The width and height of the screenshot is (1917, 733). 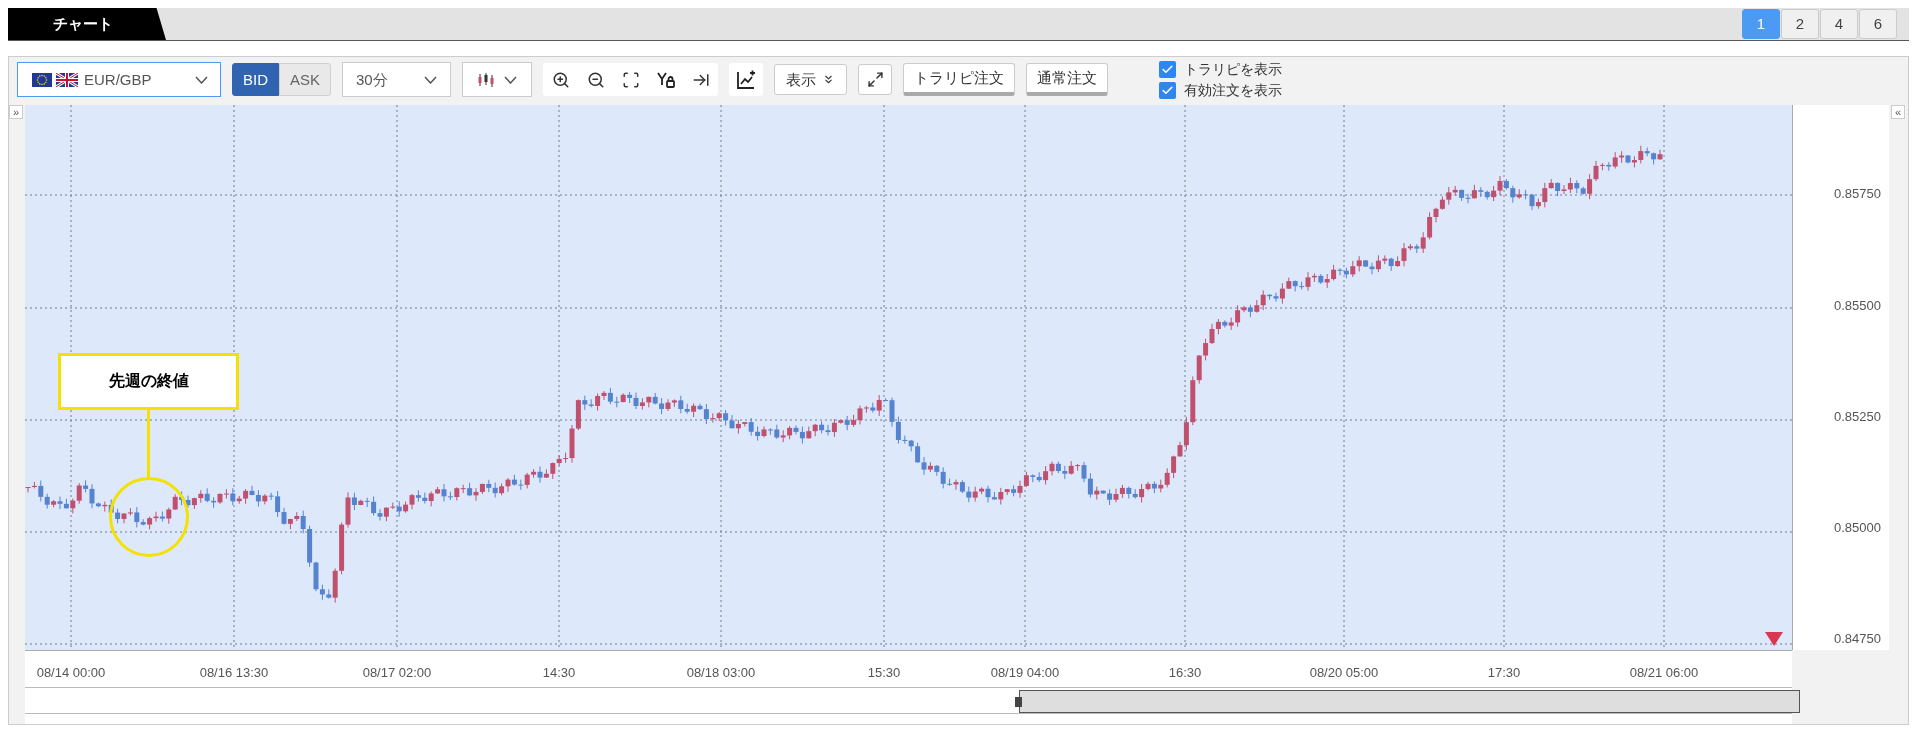 I want to click on timeframe-select: 30分, so click(x=397, y=80).